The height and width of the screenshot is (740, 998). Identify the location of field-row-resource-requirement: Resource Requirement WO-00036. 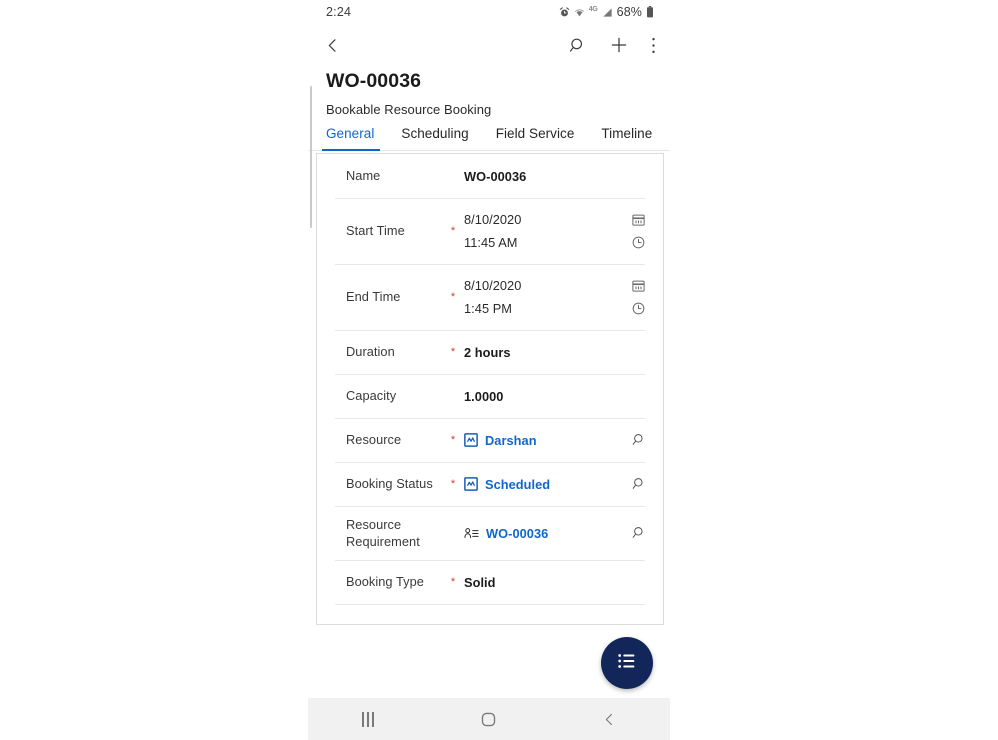
(490, 533).